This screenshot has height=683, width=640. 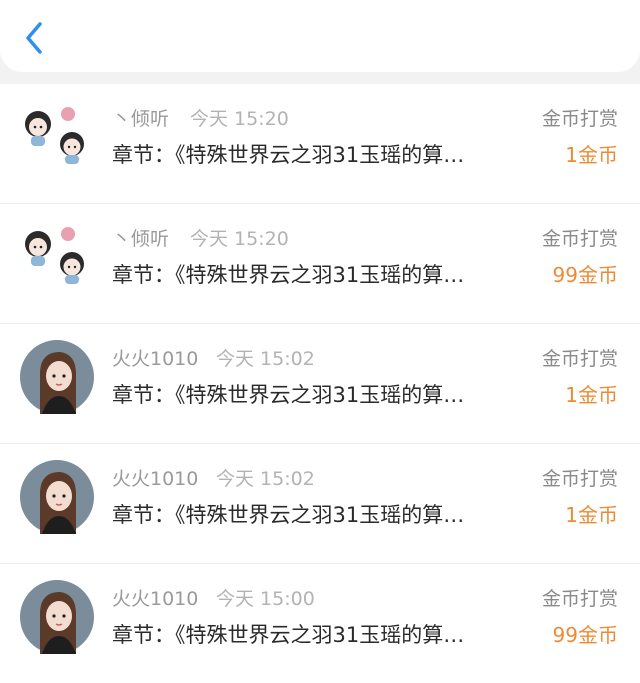 I want to click on back-button, so click(x=35, y=38).